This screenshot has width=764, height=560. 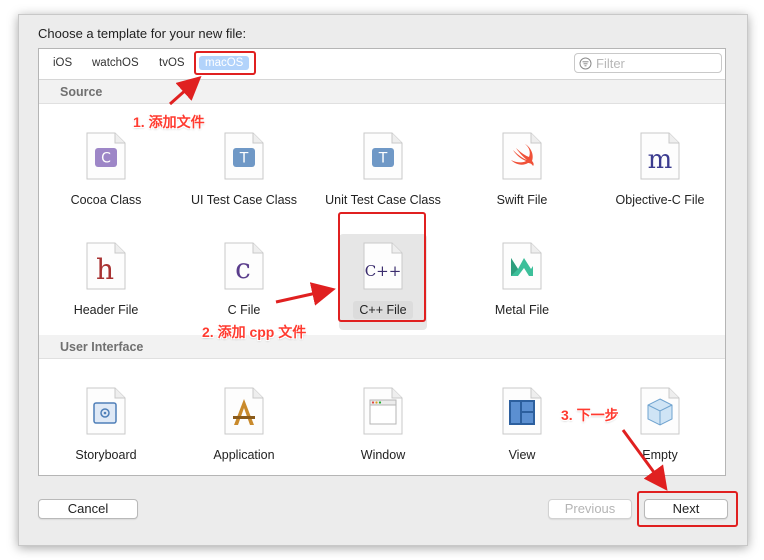 I want to click on annotation-step-2: 2. 添加 cpp 文件, so click(x=254, y=332).